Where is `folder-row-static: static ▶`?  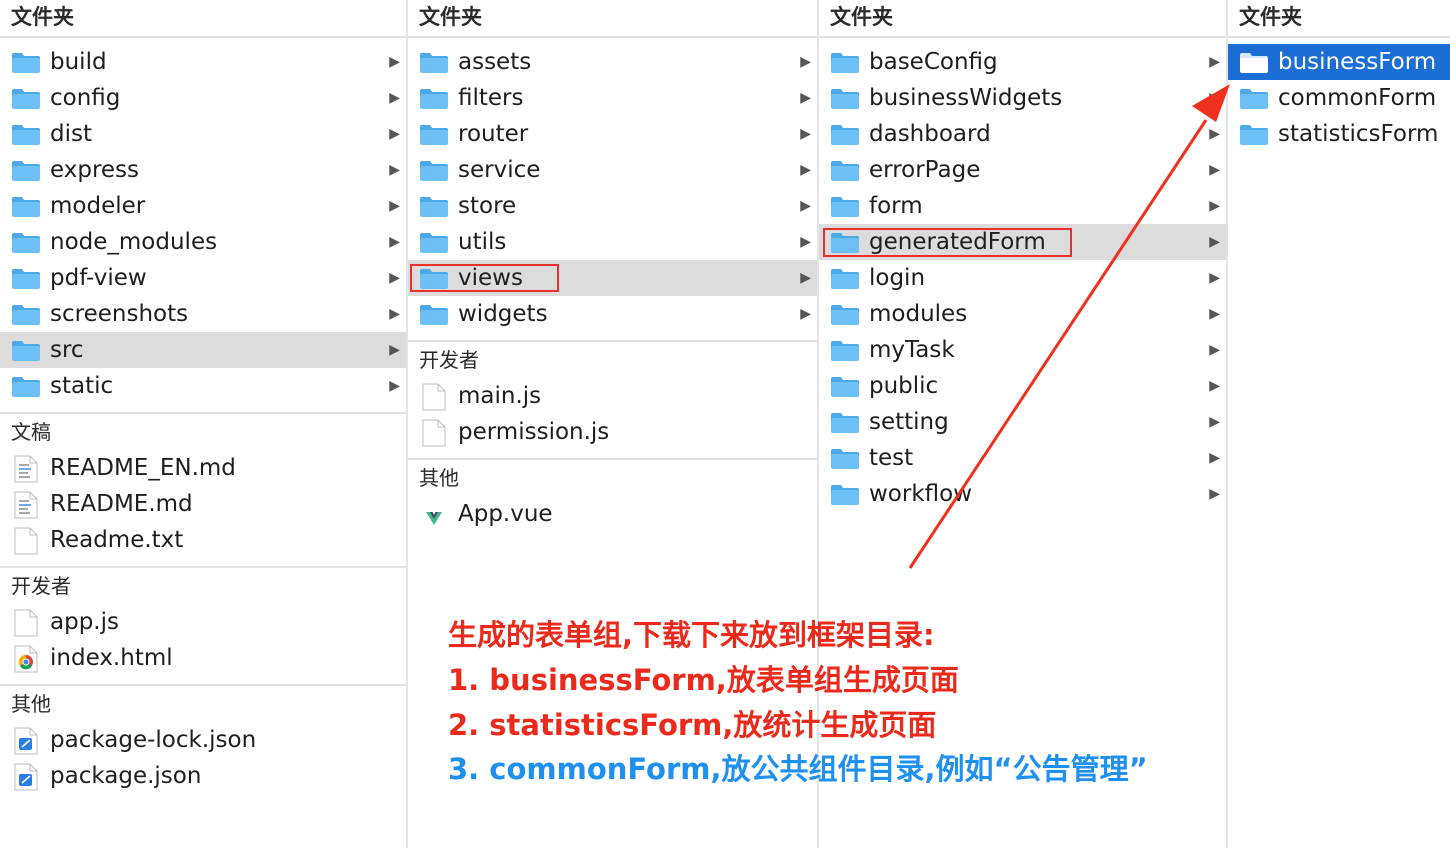
folder-row-static: static ▶ is located at coordinates (203, 386).